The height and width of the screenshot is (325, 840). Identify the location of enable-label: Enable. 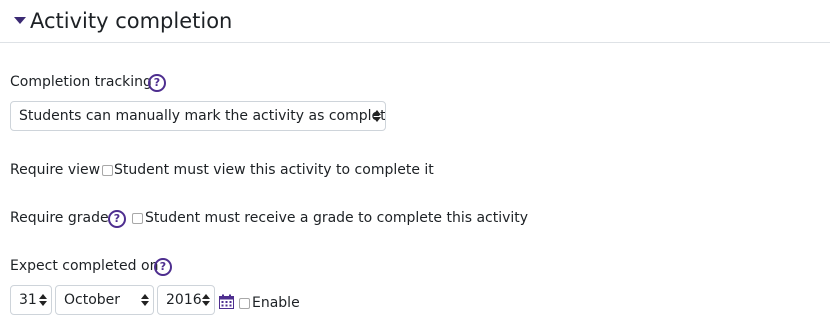
(276, 303).